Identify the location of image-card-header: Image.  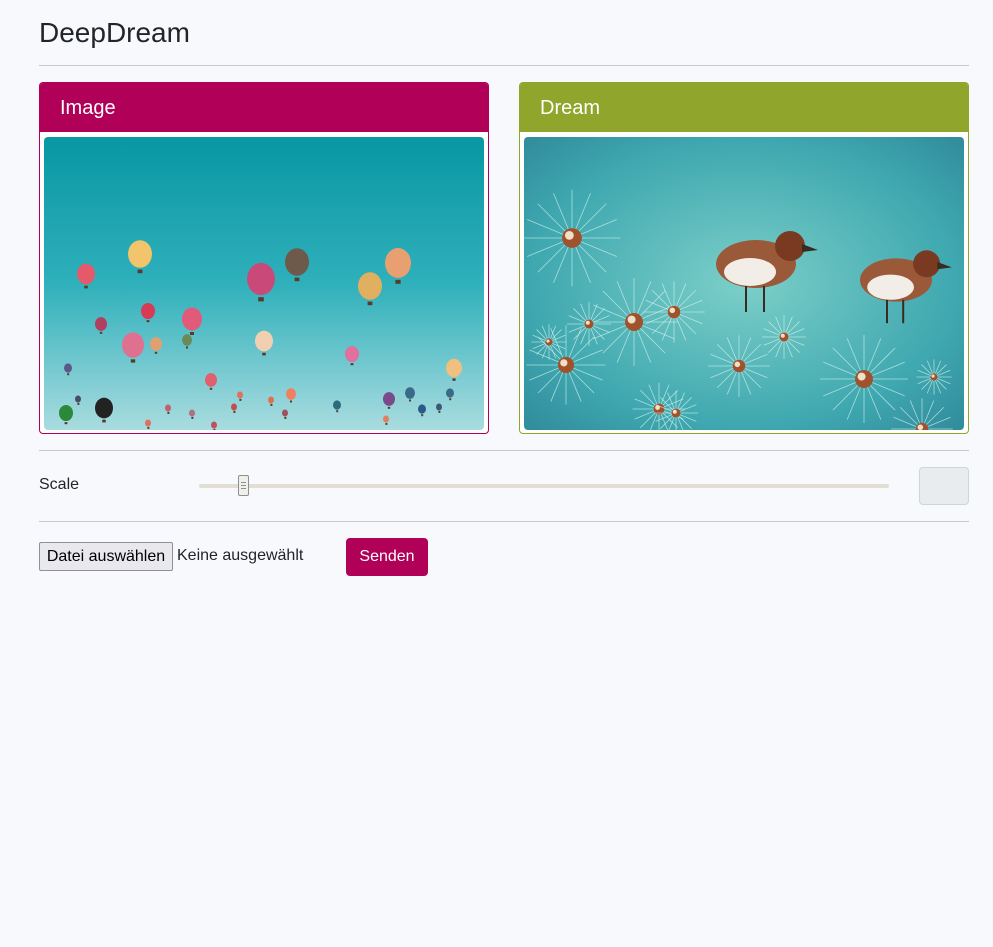
(264, 107).